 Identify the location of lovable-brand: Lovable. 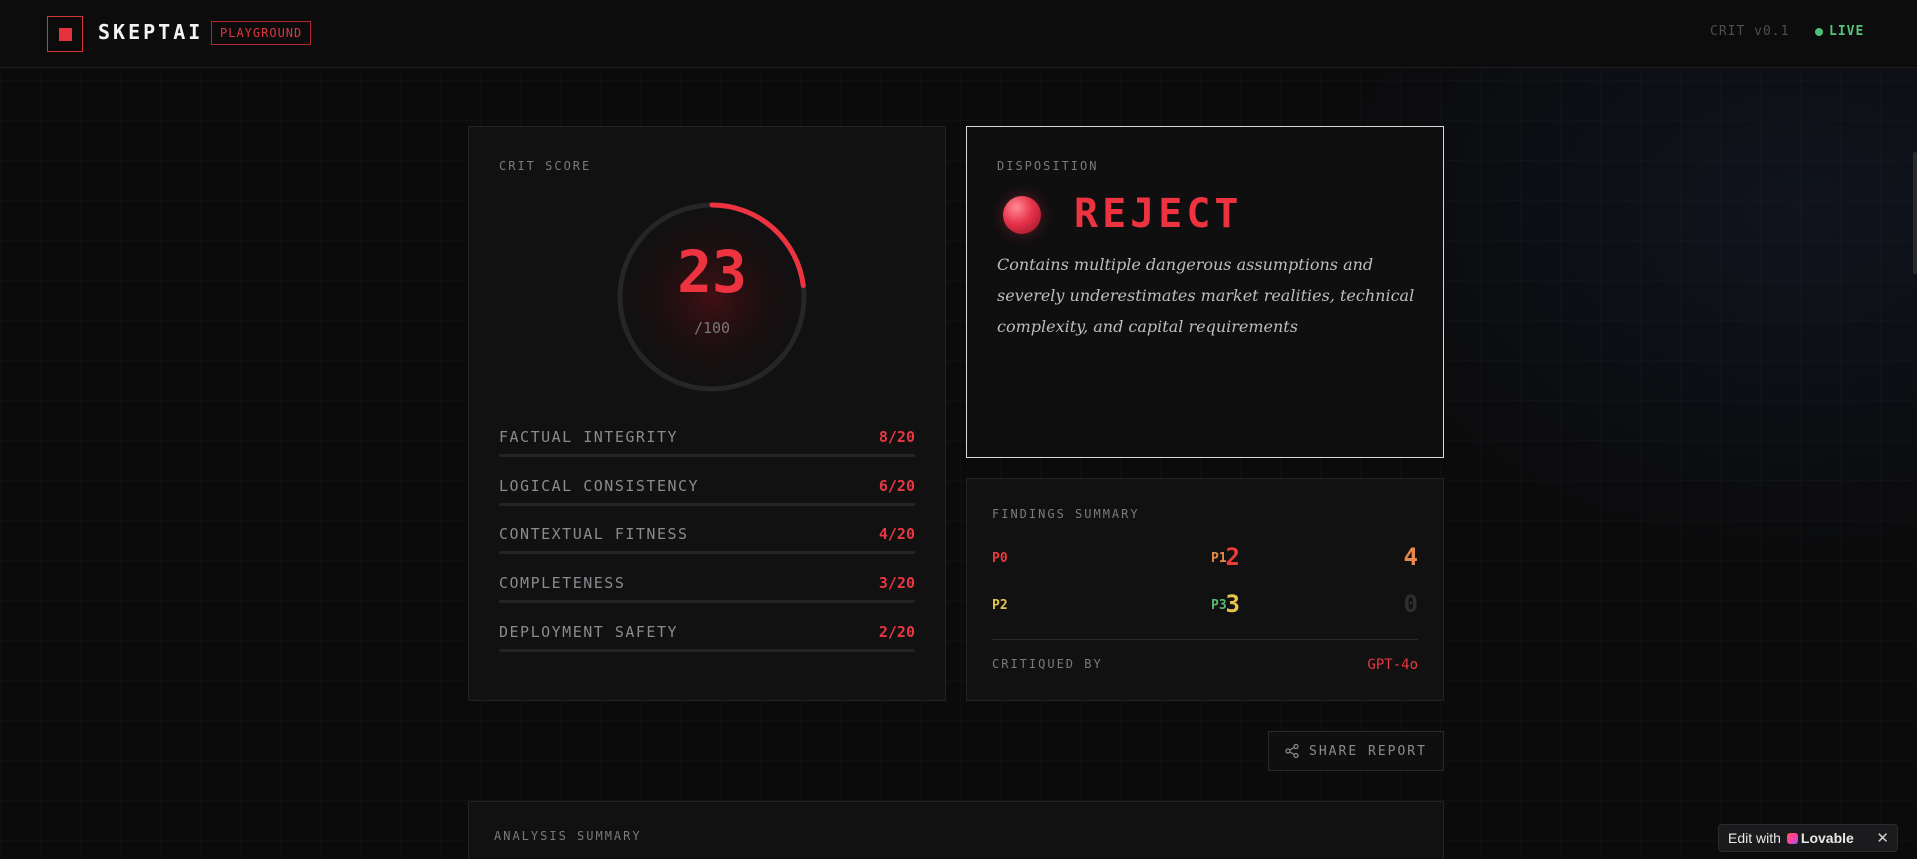
(1827, 838).